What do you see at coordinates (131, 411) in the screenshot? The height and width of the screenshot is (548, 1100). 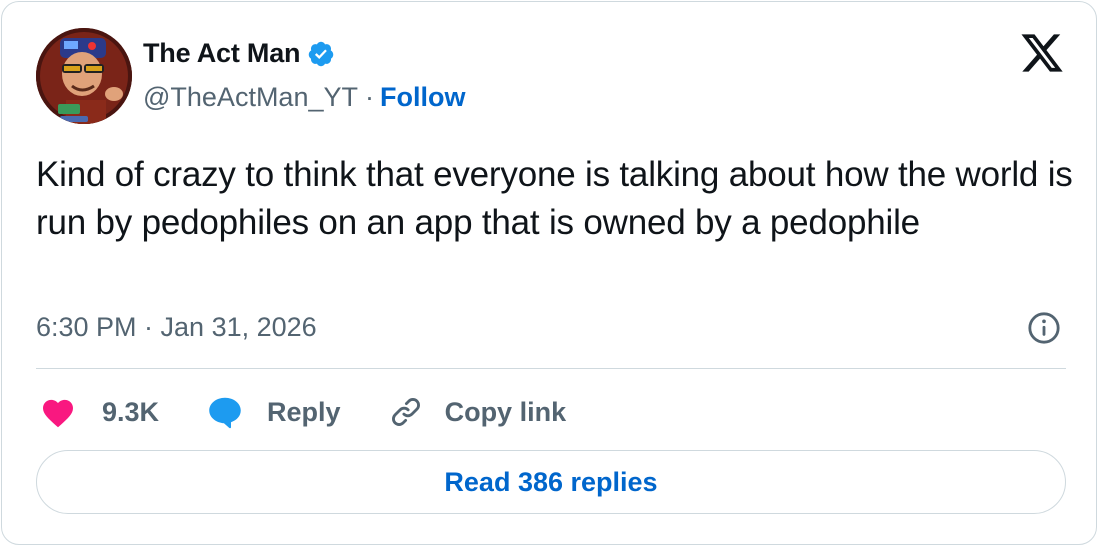 I see `like-count: 9.3K` at bounding box center [131, 411].